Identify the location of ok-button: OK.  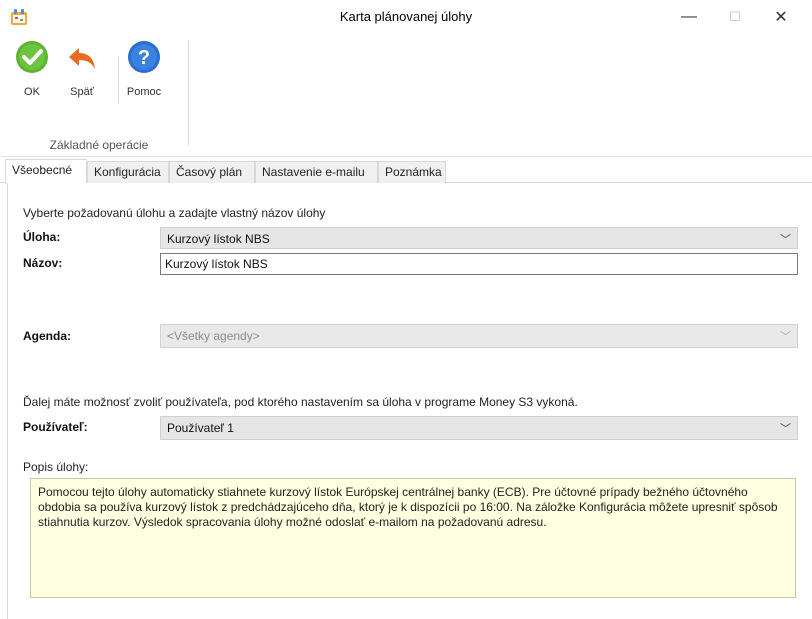
(32, 69).